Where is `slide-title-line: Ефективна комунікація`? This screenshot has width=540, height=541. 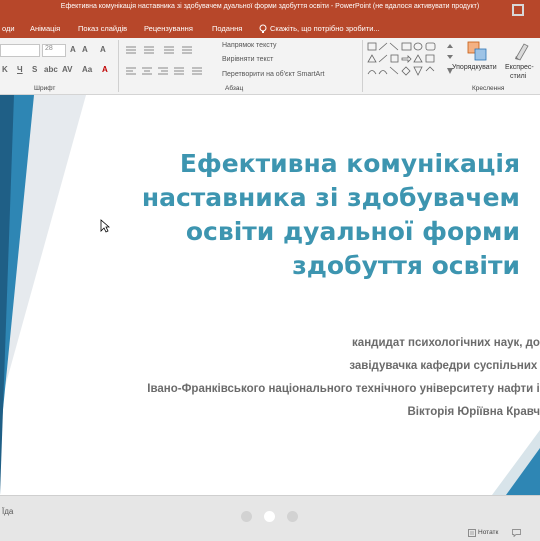
slide-title-line: Ефективна комунікація is located at coordinates (349, 163).